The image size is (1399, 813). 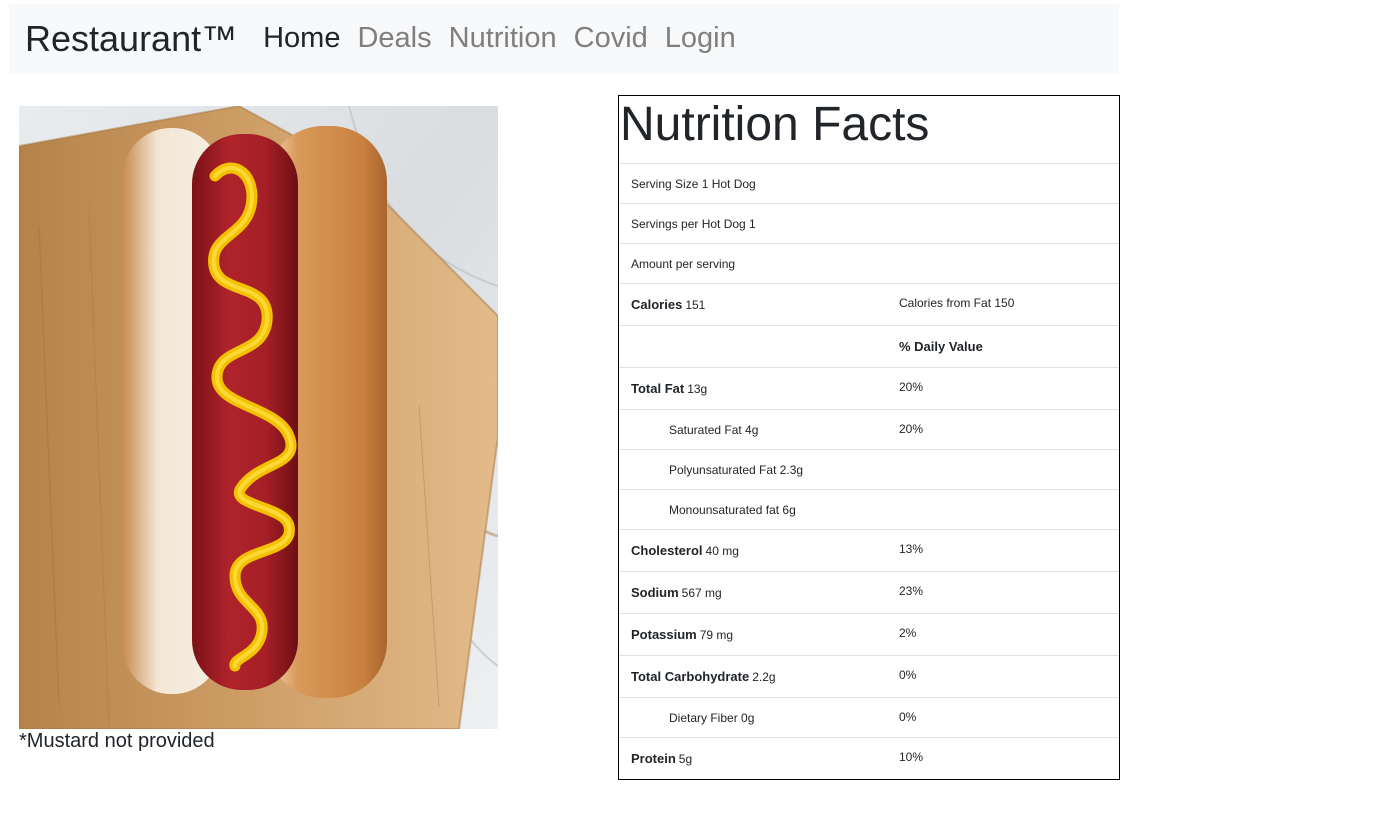 What do you see at coordinates (941, 346) in the screenshot?
I see `daily-value-header: % Daily Value` at bounding box center [941, 346].